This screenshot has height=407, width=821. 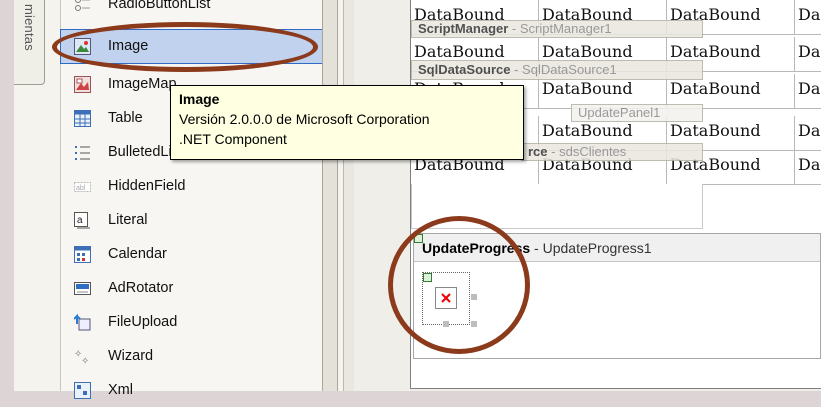 I want to click on hiddenfield-icon: abl, so click(x=82, y=186).